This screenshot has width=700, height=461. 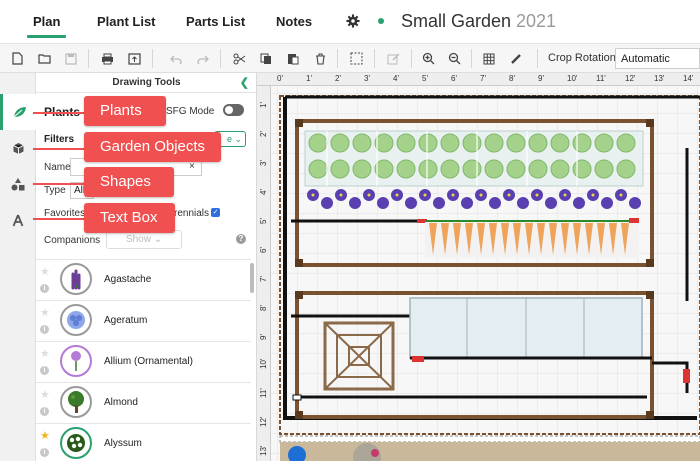 What do you see at coordinates (18, 184) in the screenshot?
I see `rail-shapes-button` at bounding box center [18, 184].